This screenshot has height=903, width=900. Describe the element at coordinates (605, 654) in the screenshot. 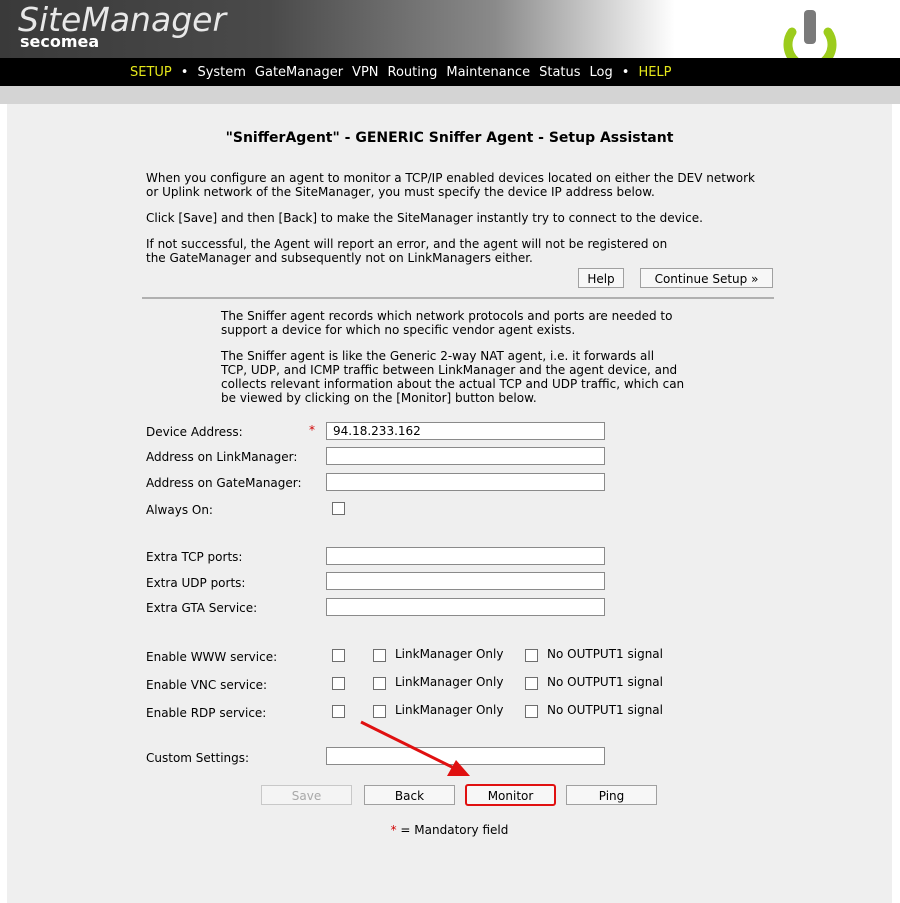

I see `www-no-output1-label: No OUTPUT1 signal` at that location.